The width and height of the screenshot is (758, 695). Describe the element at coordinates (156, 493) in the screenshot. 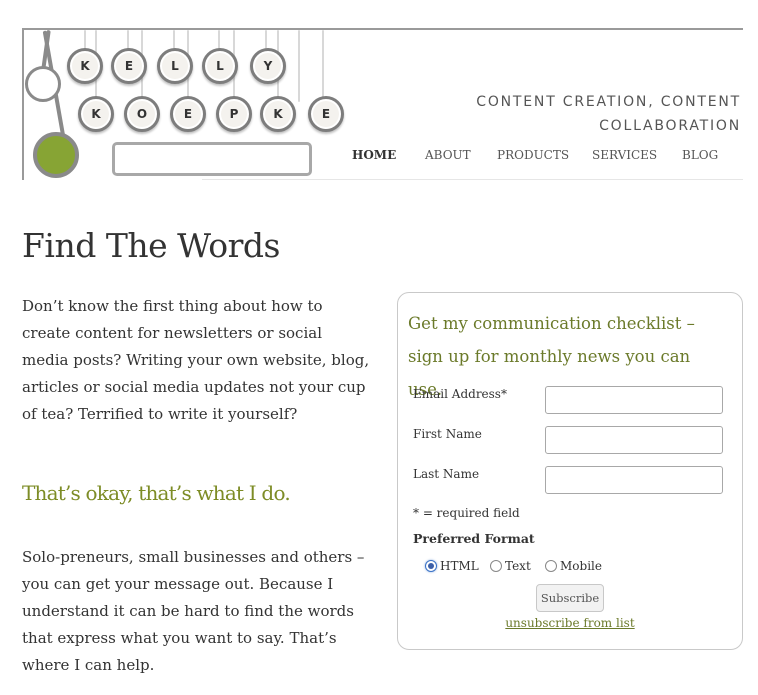

I see `subheading: That’s okay, that’s what I do.` at that location.